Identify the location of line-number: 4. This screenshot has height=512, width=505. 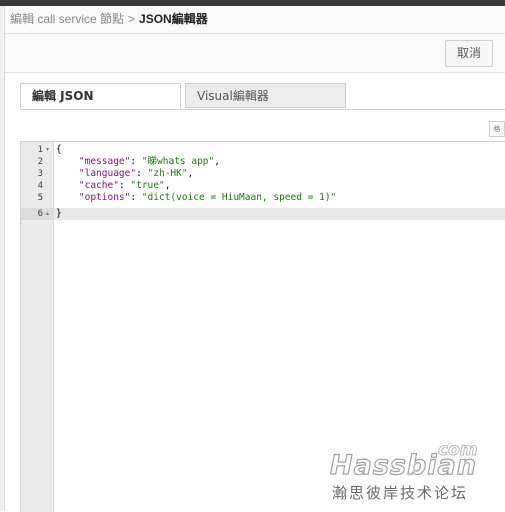
(40, 186).